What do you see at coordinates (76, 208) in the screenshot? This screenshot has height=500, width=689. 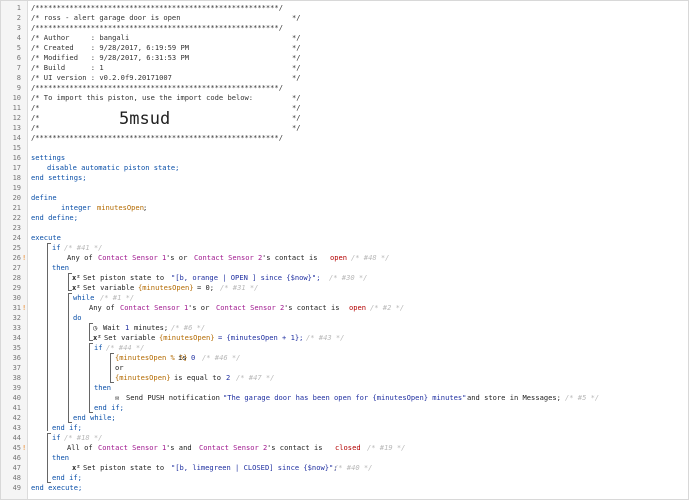 I see `type-integer: integer` at bounding box center [76, 208].